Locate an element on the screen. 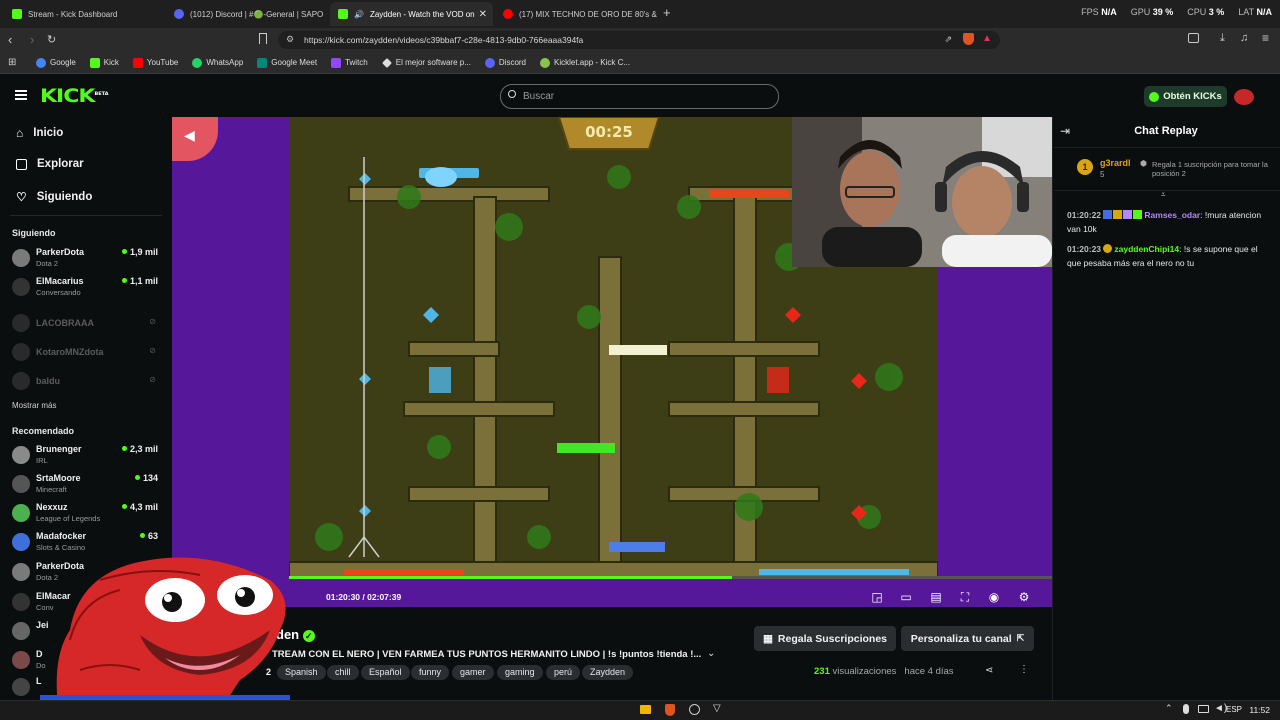  share-icon: ⇗ is located at coordinates (948, 39).